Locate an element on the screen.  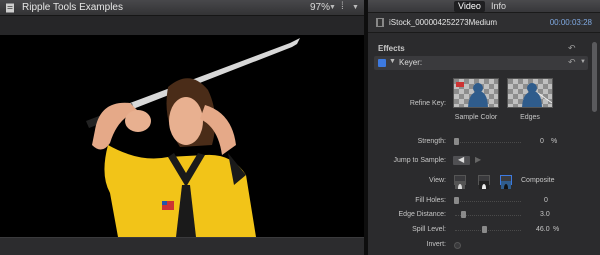
zoom-level: 97% is located at coordinates (320, 7).